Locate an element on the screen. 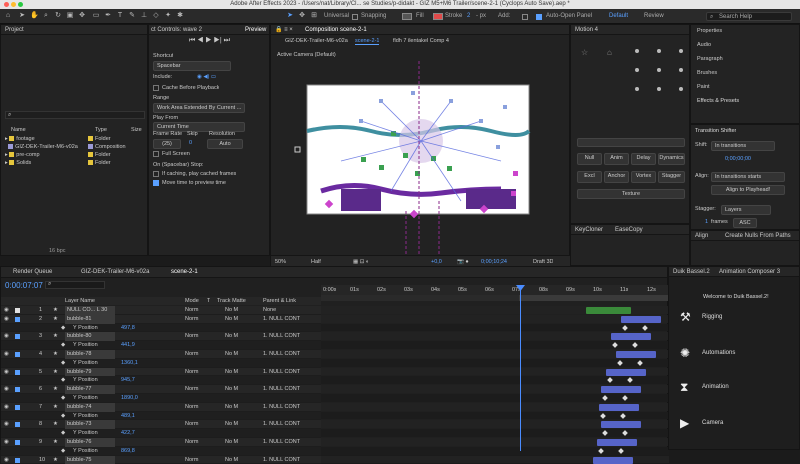  column-name: Name is located at coordinates (18, 130).